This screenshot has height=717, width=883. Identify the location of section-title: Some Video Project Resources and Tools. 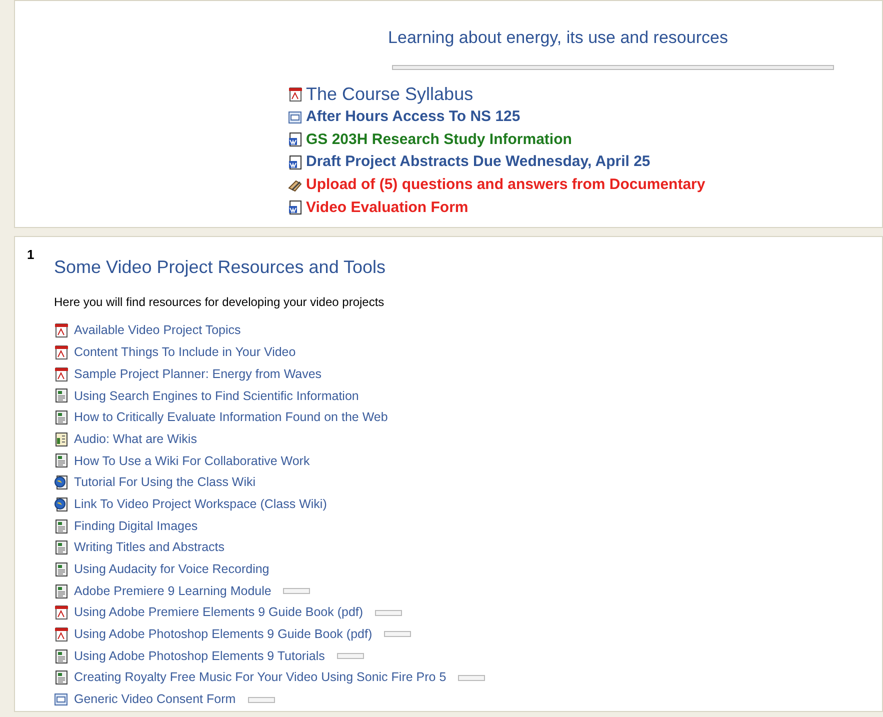
(220, 267).